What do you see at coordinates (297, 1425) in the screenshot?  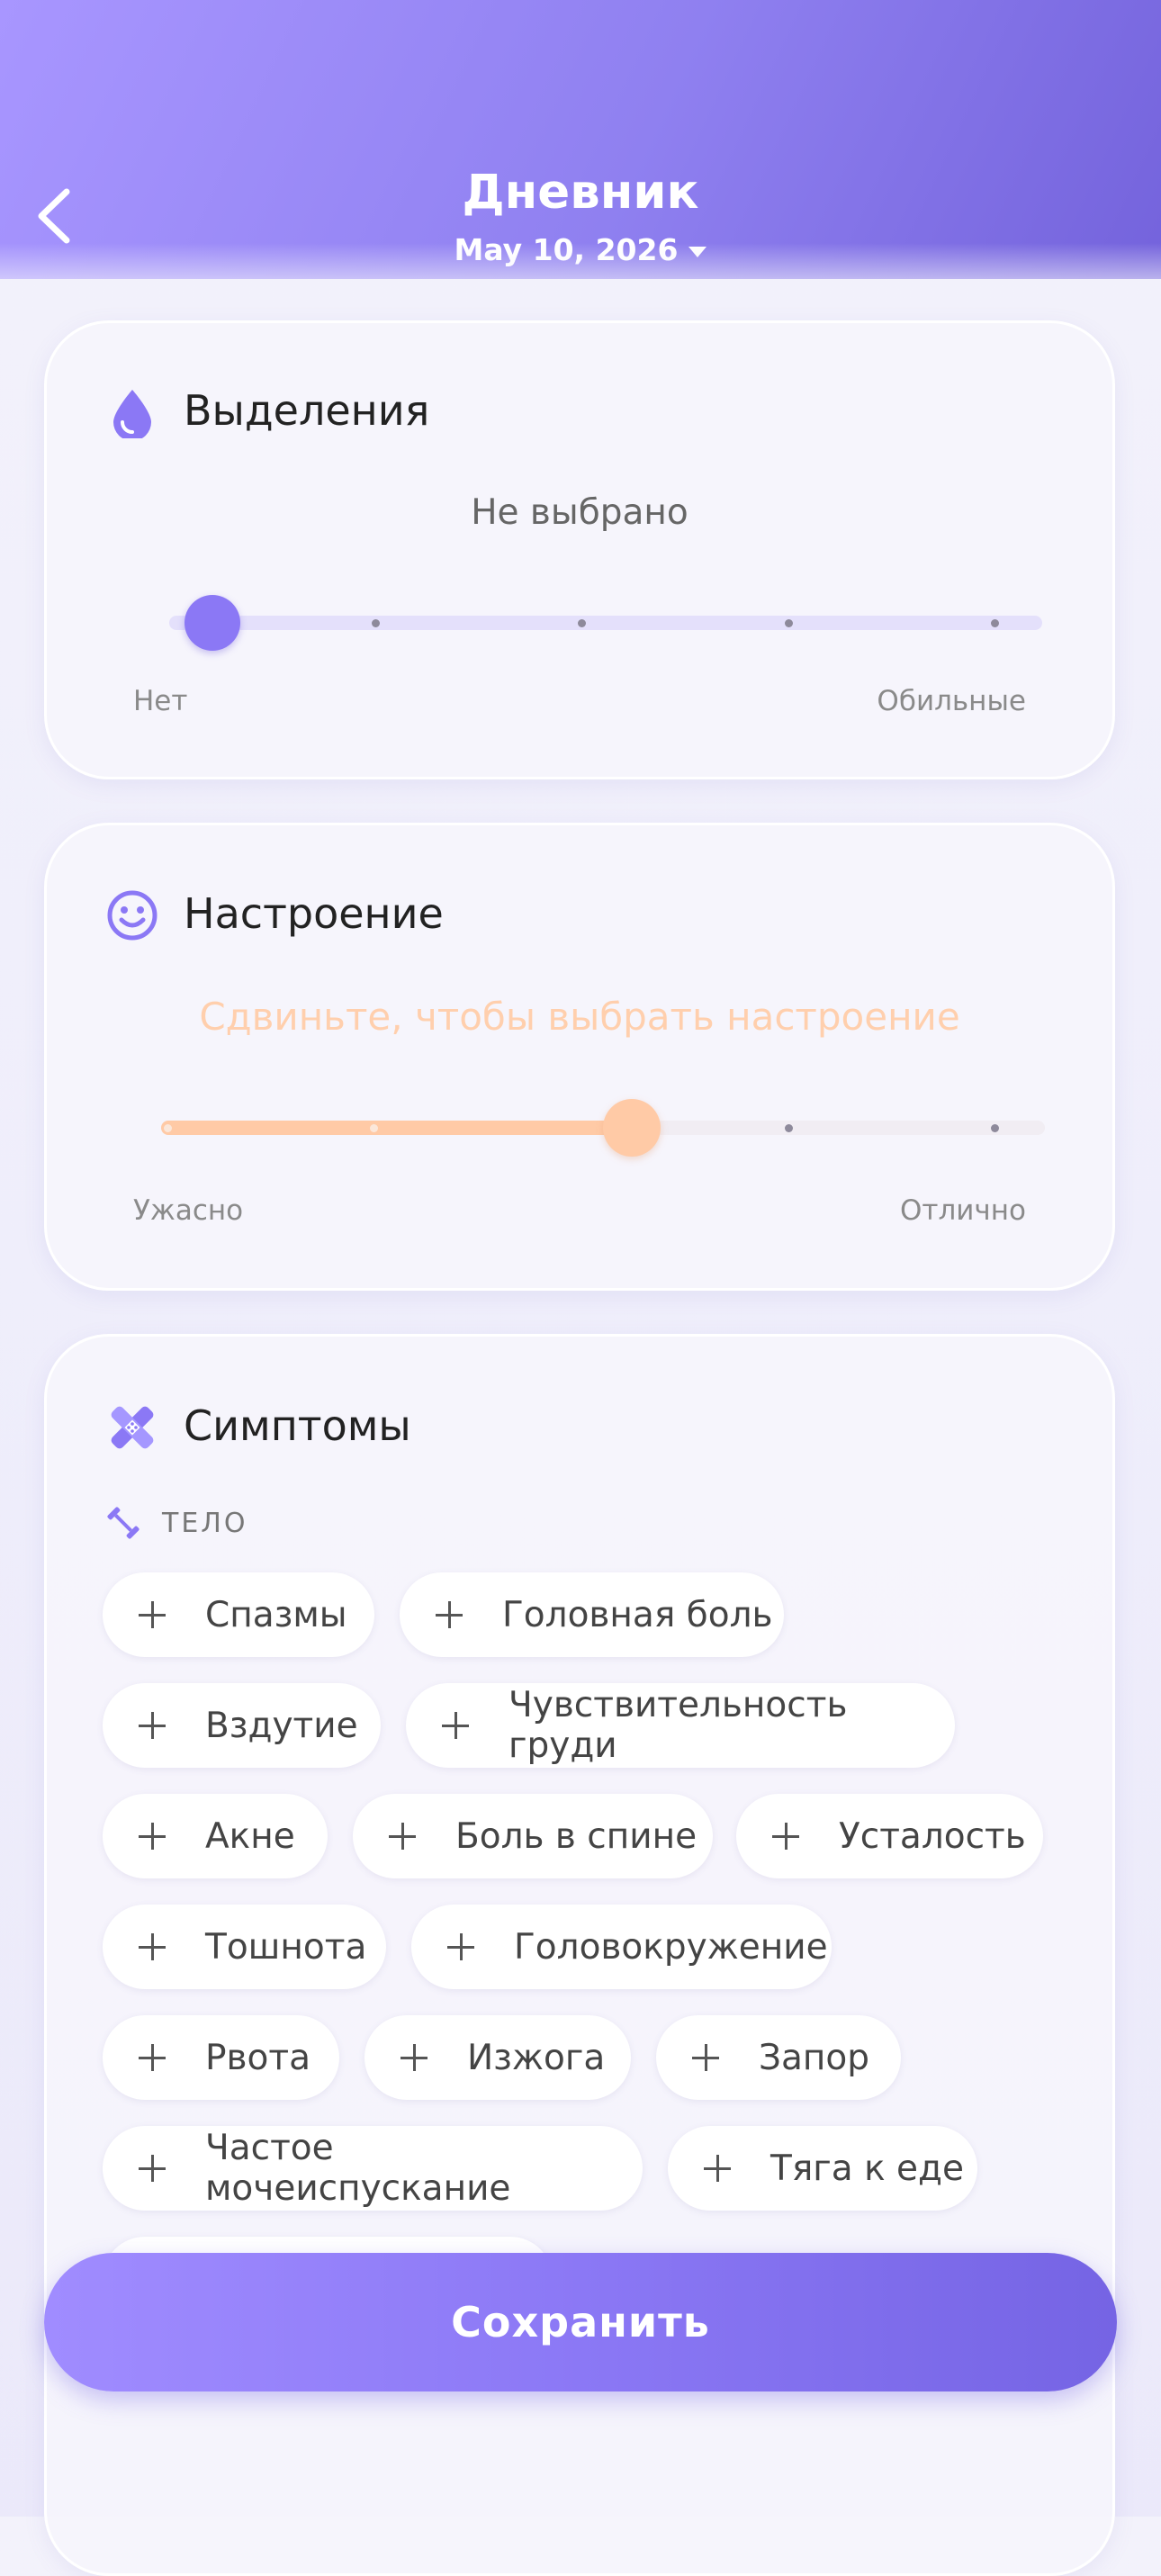 I see `symptoms-title: Симптомы` at bounding box center [297, 1425].